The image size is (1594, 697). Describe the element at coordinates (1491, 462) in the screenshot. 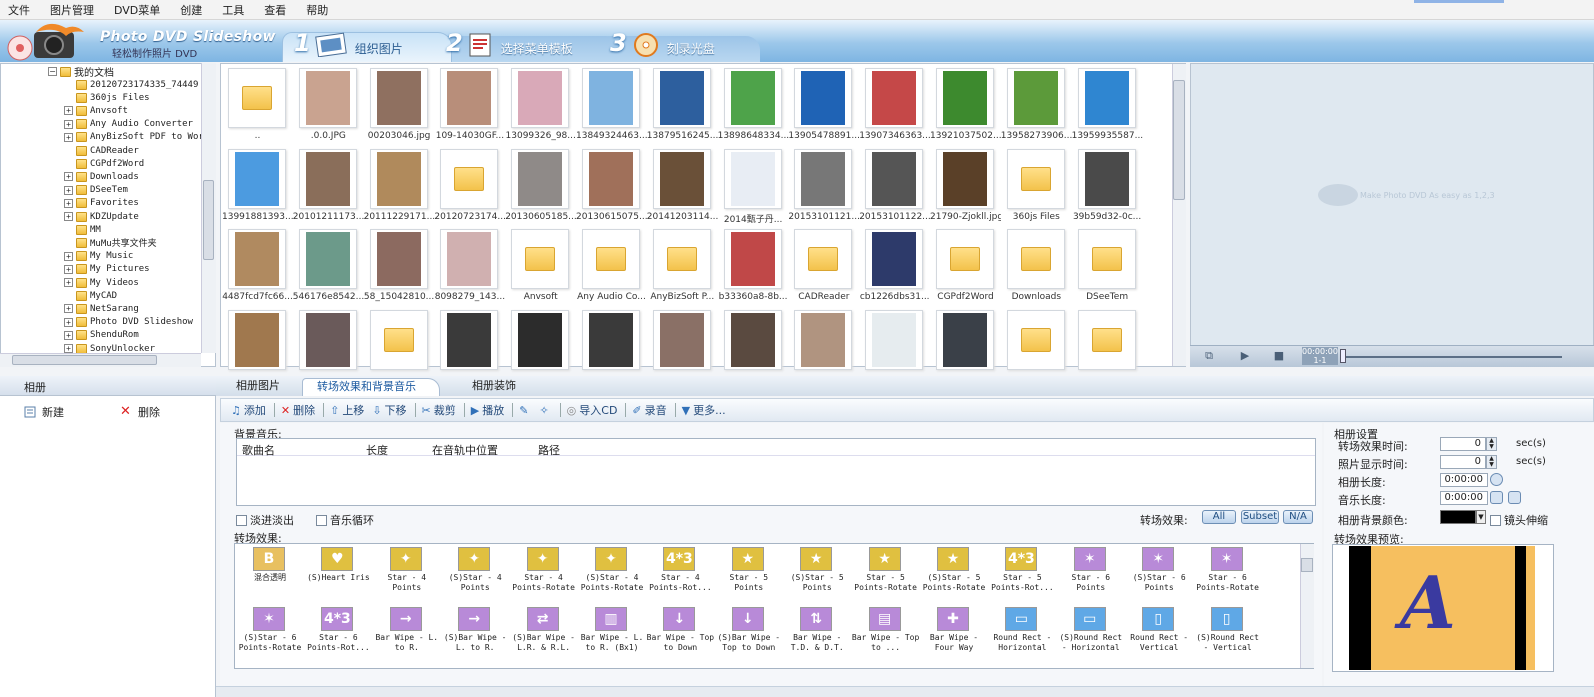

I see `photo-time-spinner: ▲ ▼` at that location.